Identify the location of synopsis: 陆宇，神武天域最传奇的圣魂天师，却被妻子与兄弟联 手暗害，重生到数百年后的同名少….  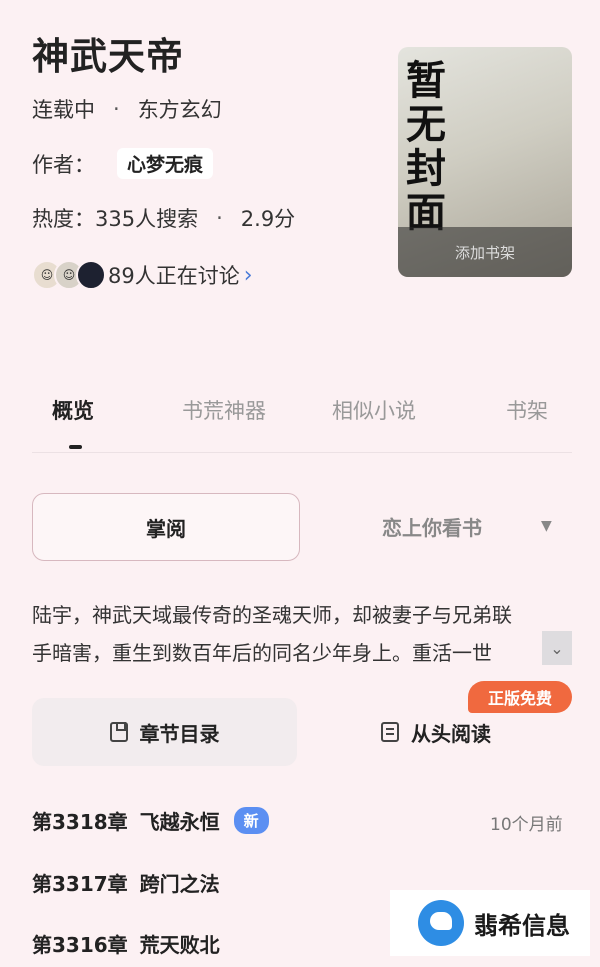
(302, 634).